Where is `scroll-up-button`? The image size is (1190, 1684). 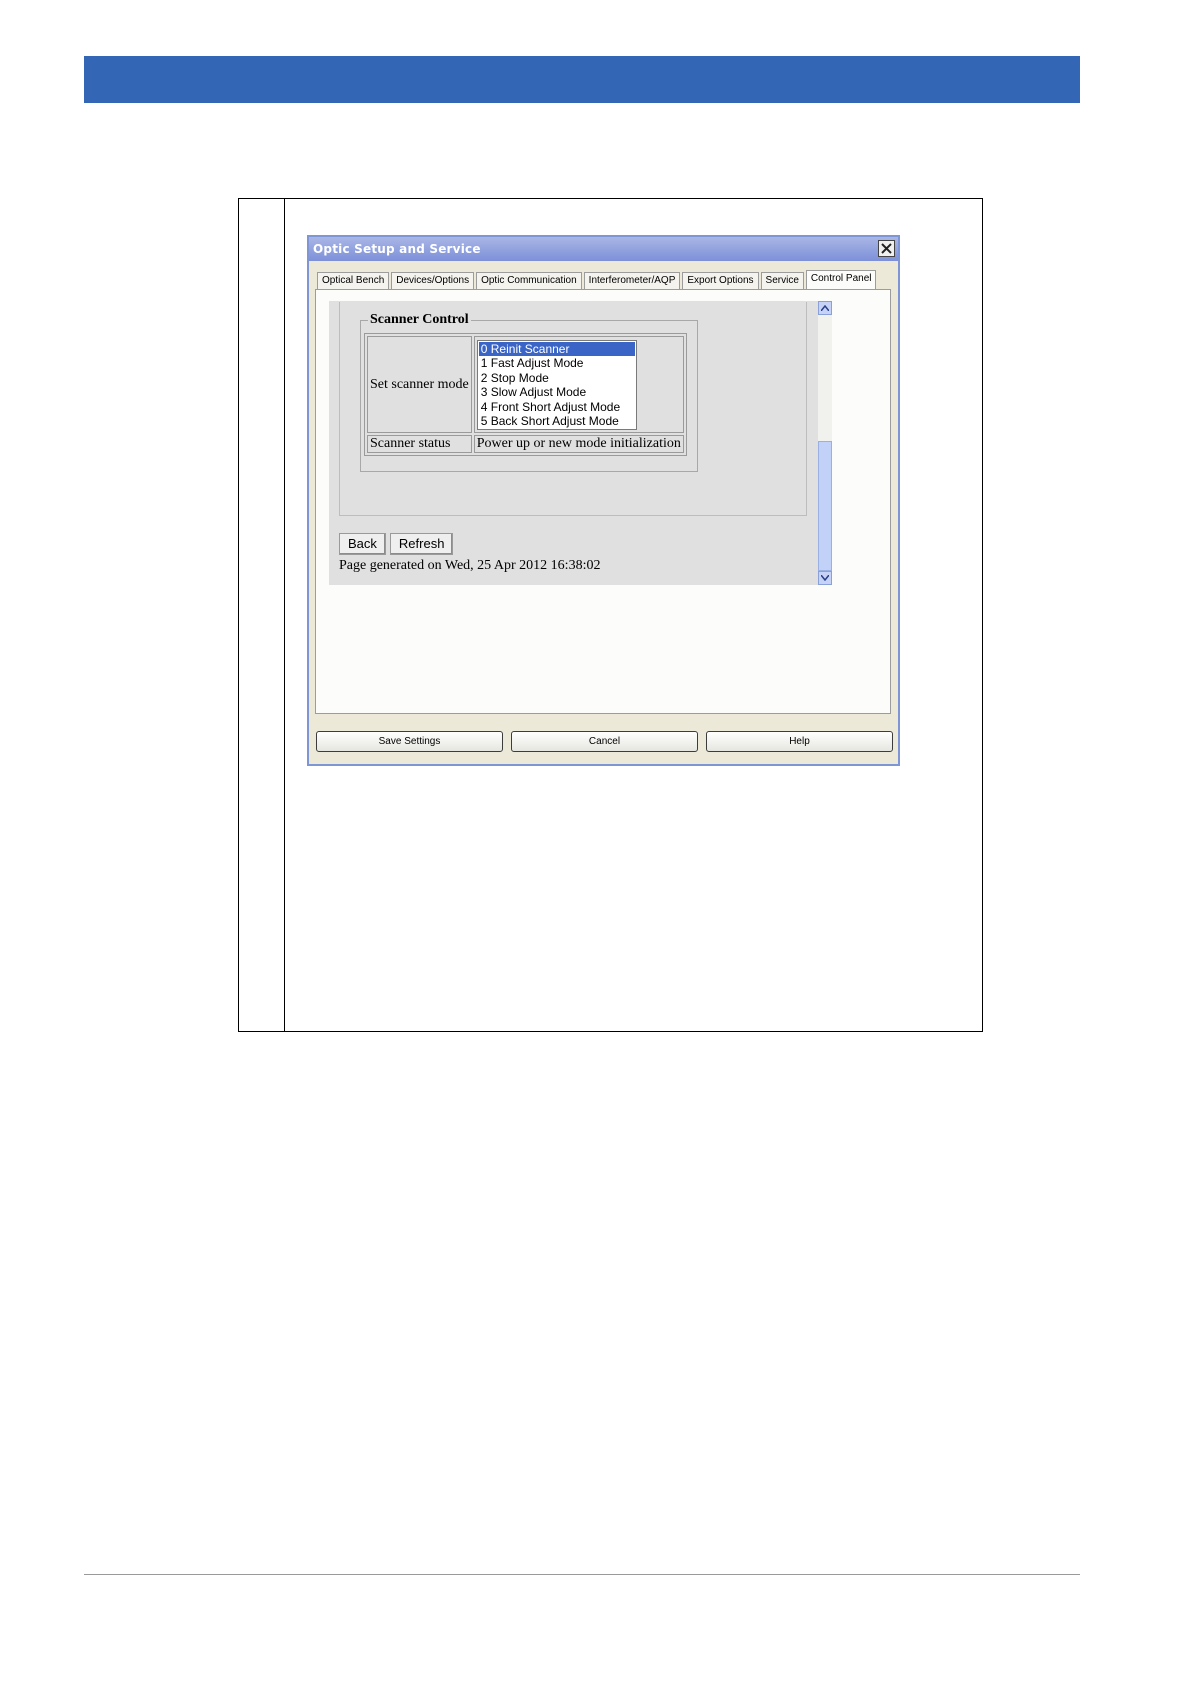
scroll-up-button is located at coordinates (825, 308).